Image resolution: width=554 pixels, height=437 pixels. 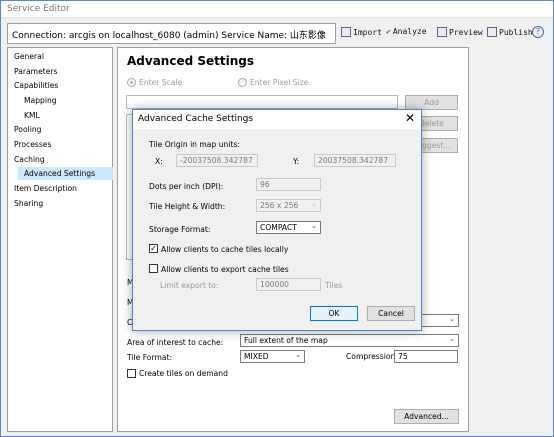 What do you see at coordinates (194, 144) in the screenshot?
I see `tile-origin-label: Tile Origin in map units:` at bounding box center [194, 144].